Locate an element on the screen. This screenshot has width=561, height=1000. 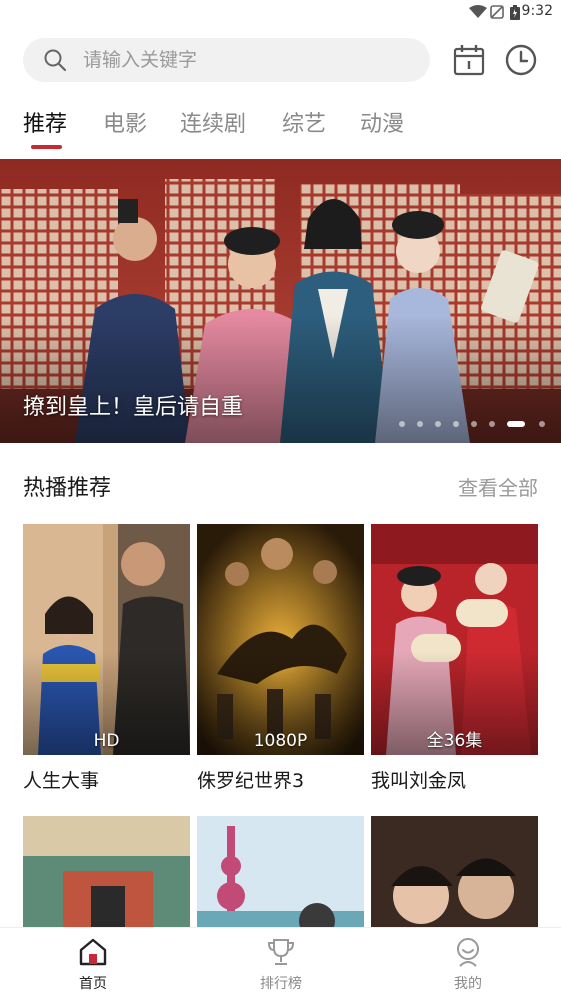
tab-anime: 动漫 is located at coordinates (382, 122).